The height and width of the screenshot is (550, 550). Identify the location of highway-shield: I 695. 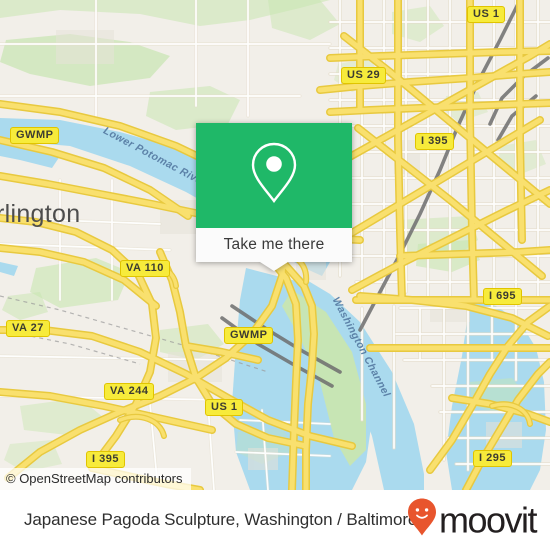
(502, 296).